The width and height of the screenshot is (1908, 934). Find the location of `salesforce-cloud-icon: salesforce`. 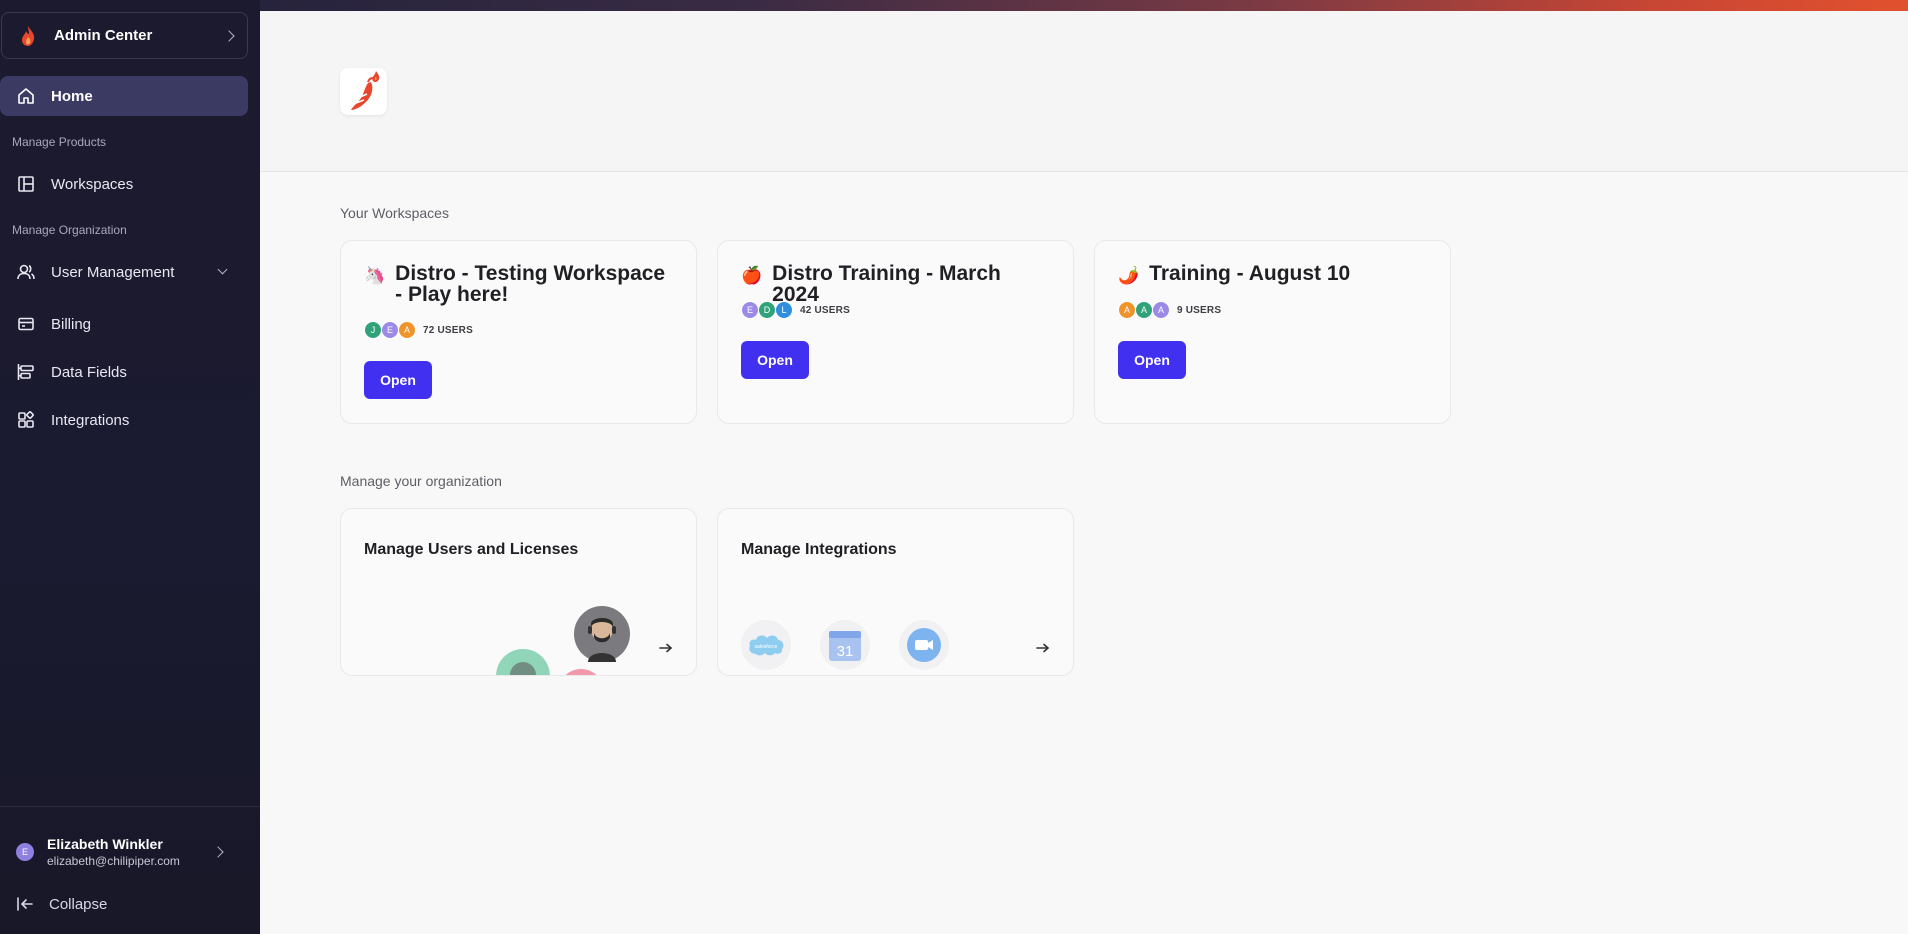

salesforce-cloud-icon: salesforce is located at coordinates (766, 645).